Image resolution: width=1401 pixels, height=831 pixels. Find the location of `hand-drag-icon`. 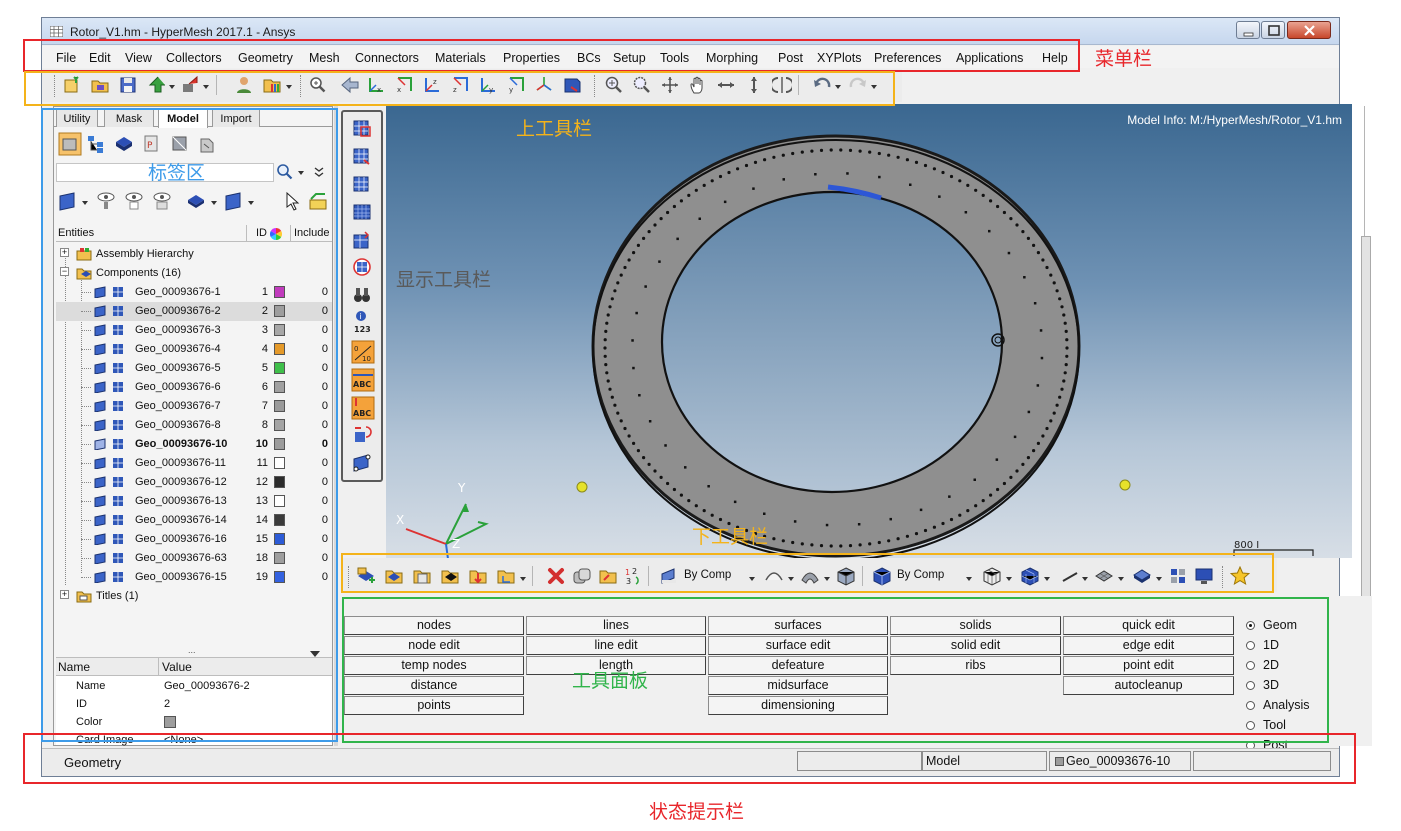

hand-drag-icon is located at coordinates (698, 85).